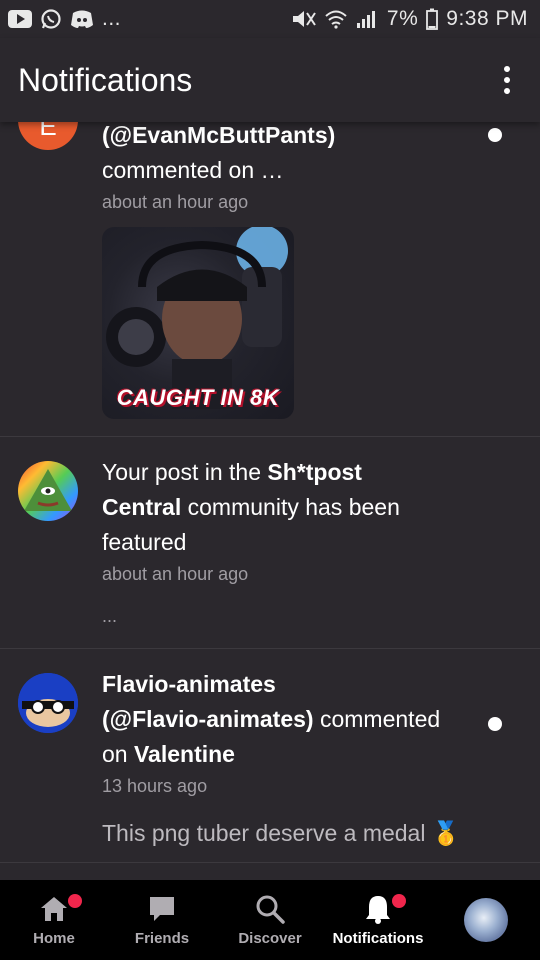 This screenshot has width=540, height=960. Describe the element at coordinates (54, 938) in the screenshot. I see `nav-label: Home` at that location.